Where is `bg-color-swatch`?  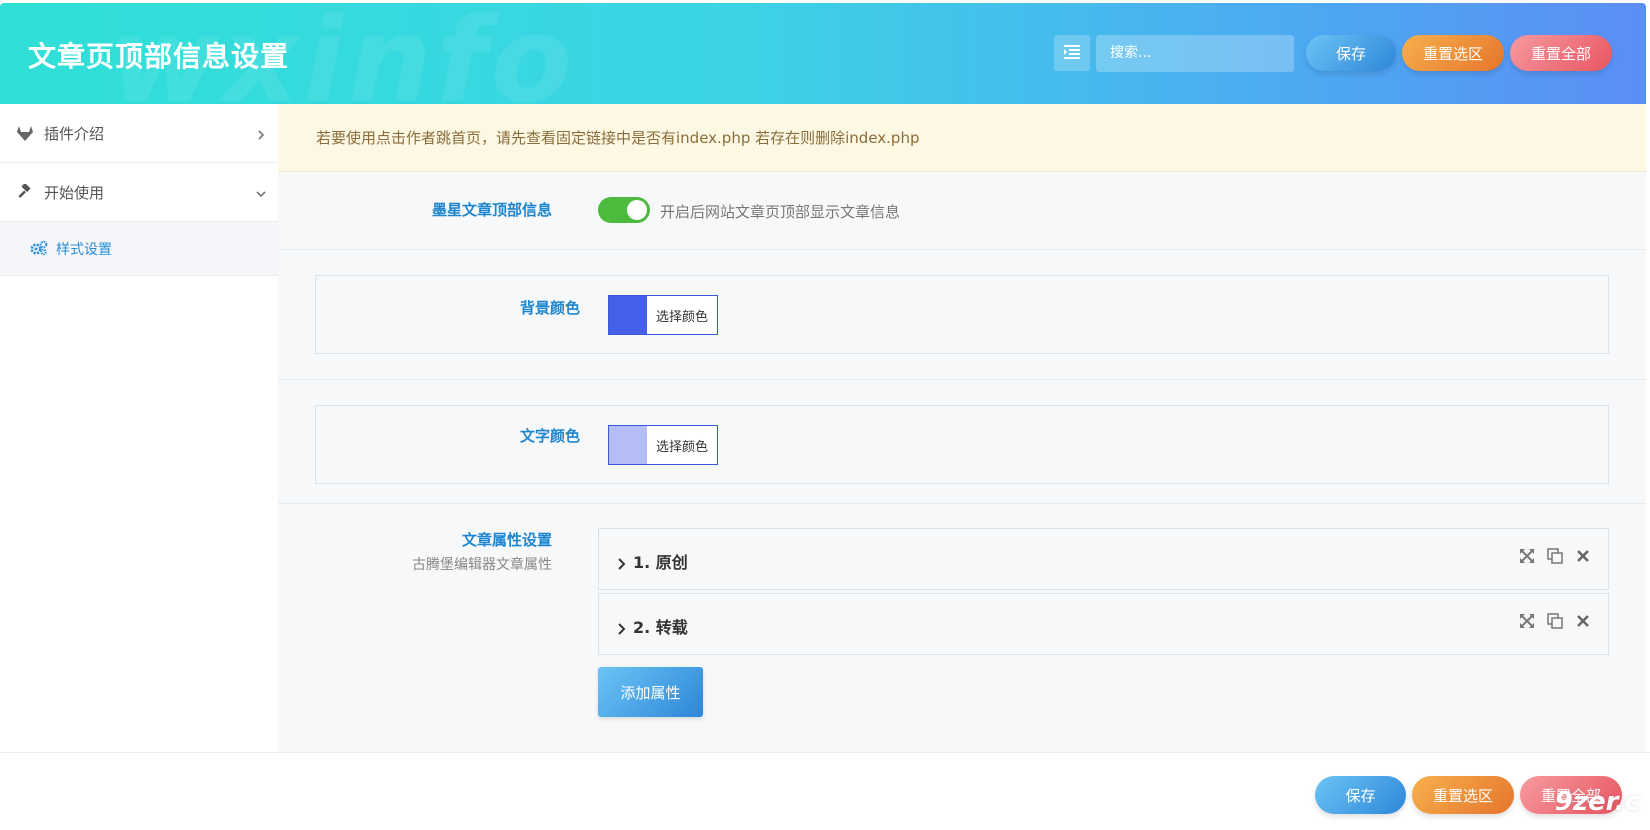
bg-color-swatch is located at coordinates (628, 315).